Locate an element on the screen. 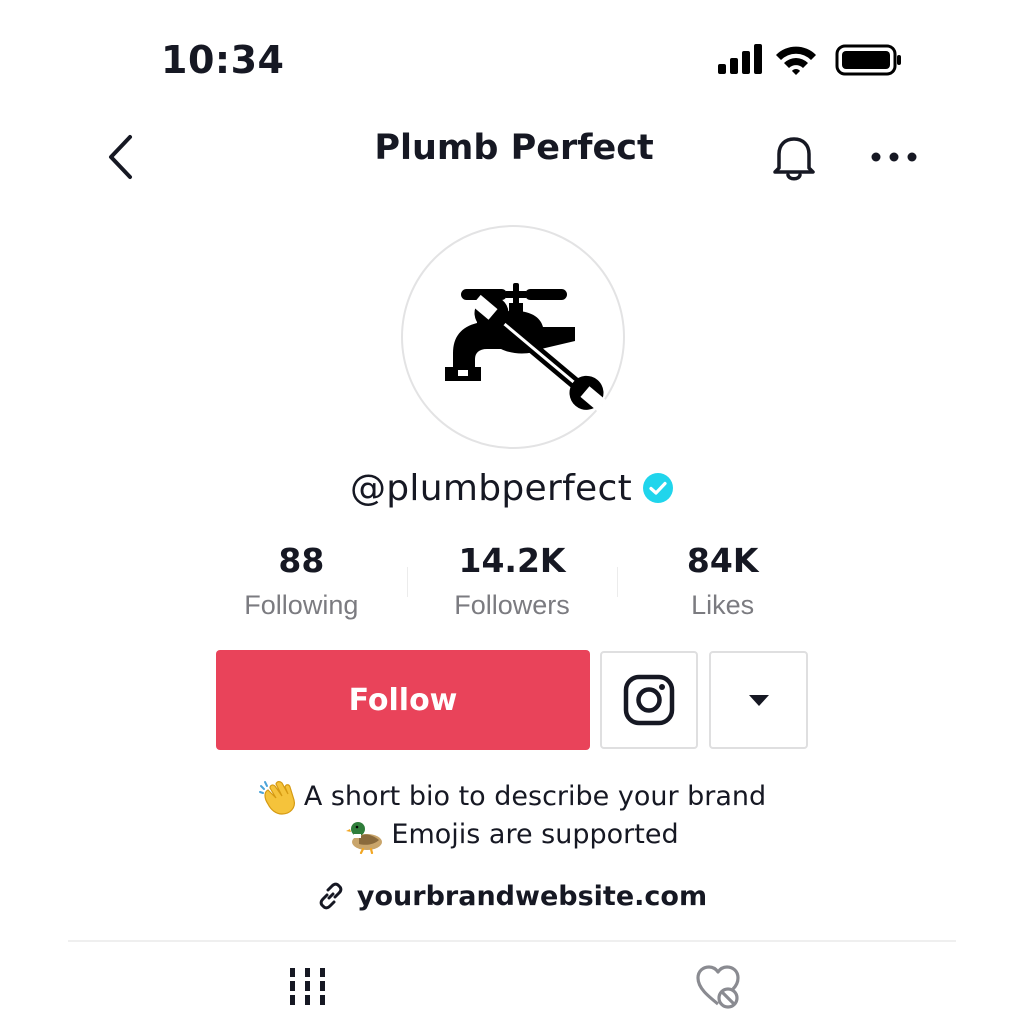 The image size is (1024, 1024). battery-icon is located at coordinates (868, 60).